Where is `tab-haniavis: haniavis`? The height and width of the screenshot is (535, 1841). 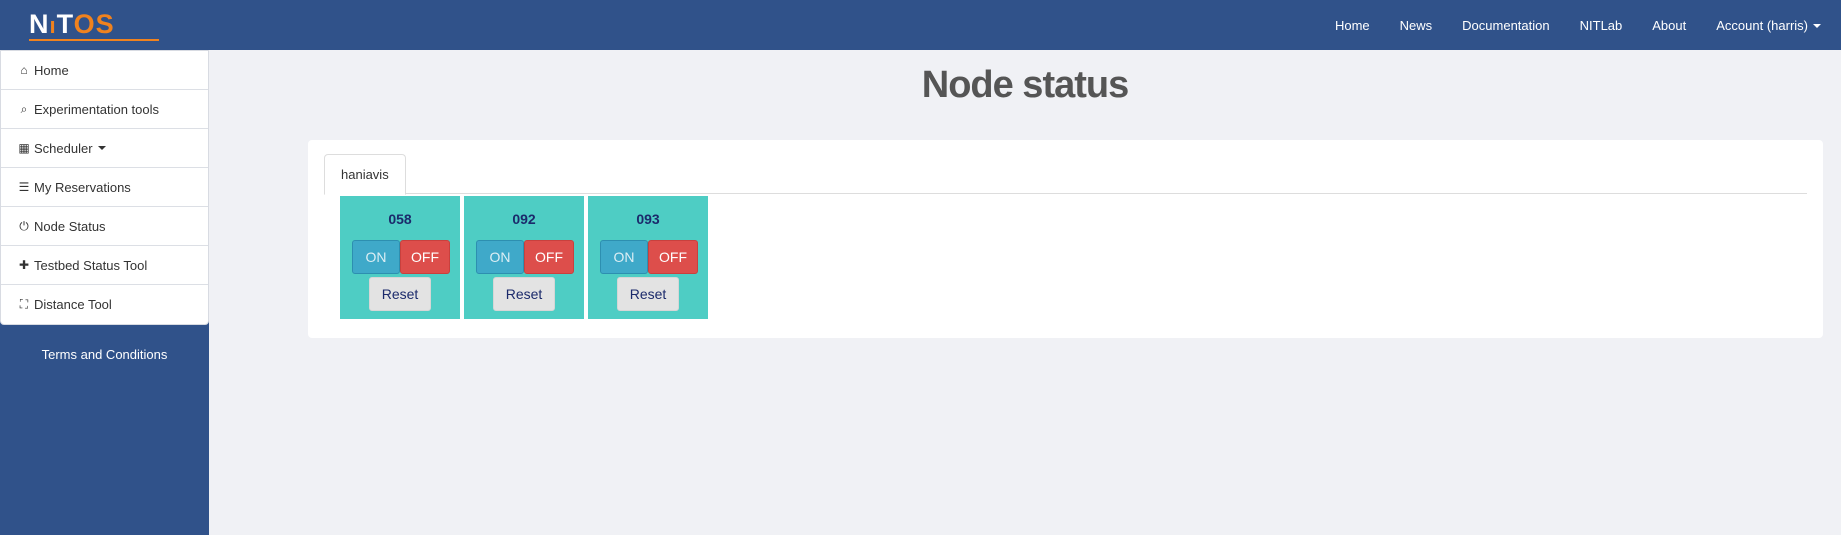
tab-haniavis: haniavis is located at coordinates (365, 174).